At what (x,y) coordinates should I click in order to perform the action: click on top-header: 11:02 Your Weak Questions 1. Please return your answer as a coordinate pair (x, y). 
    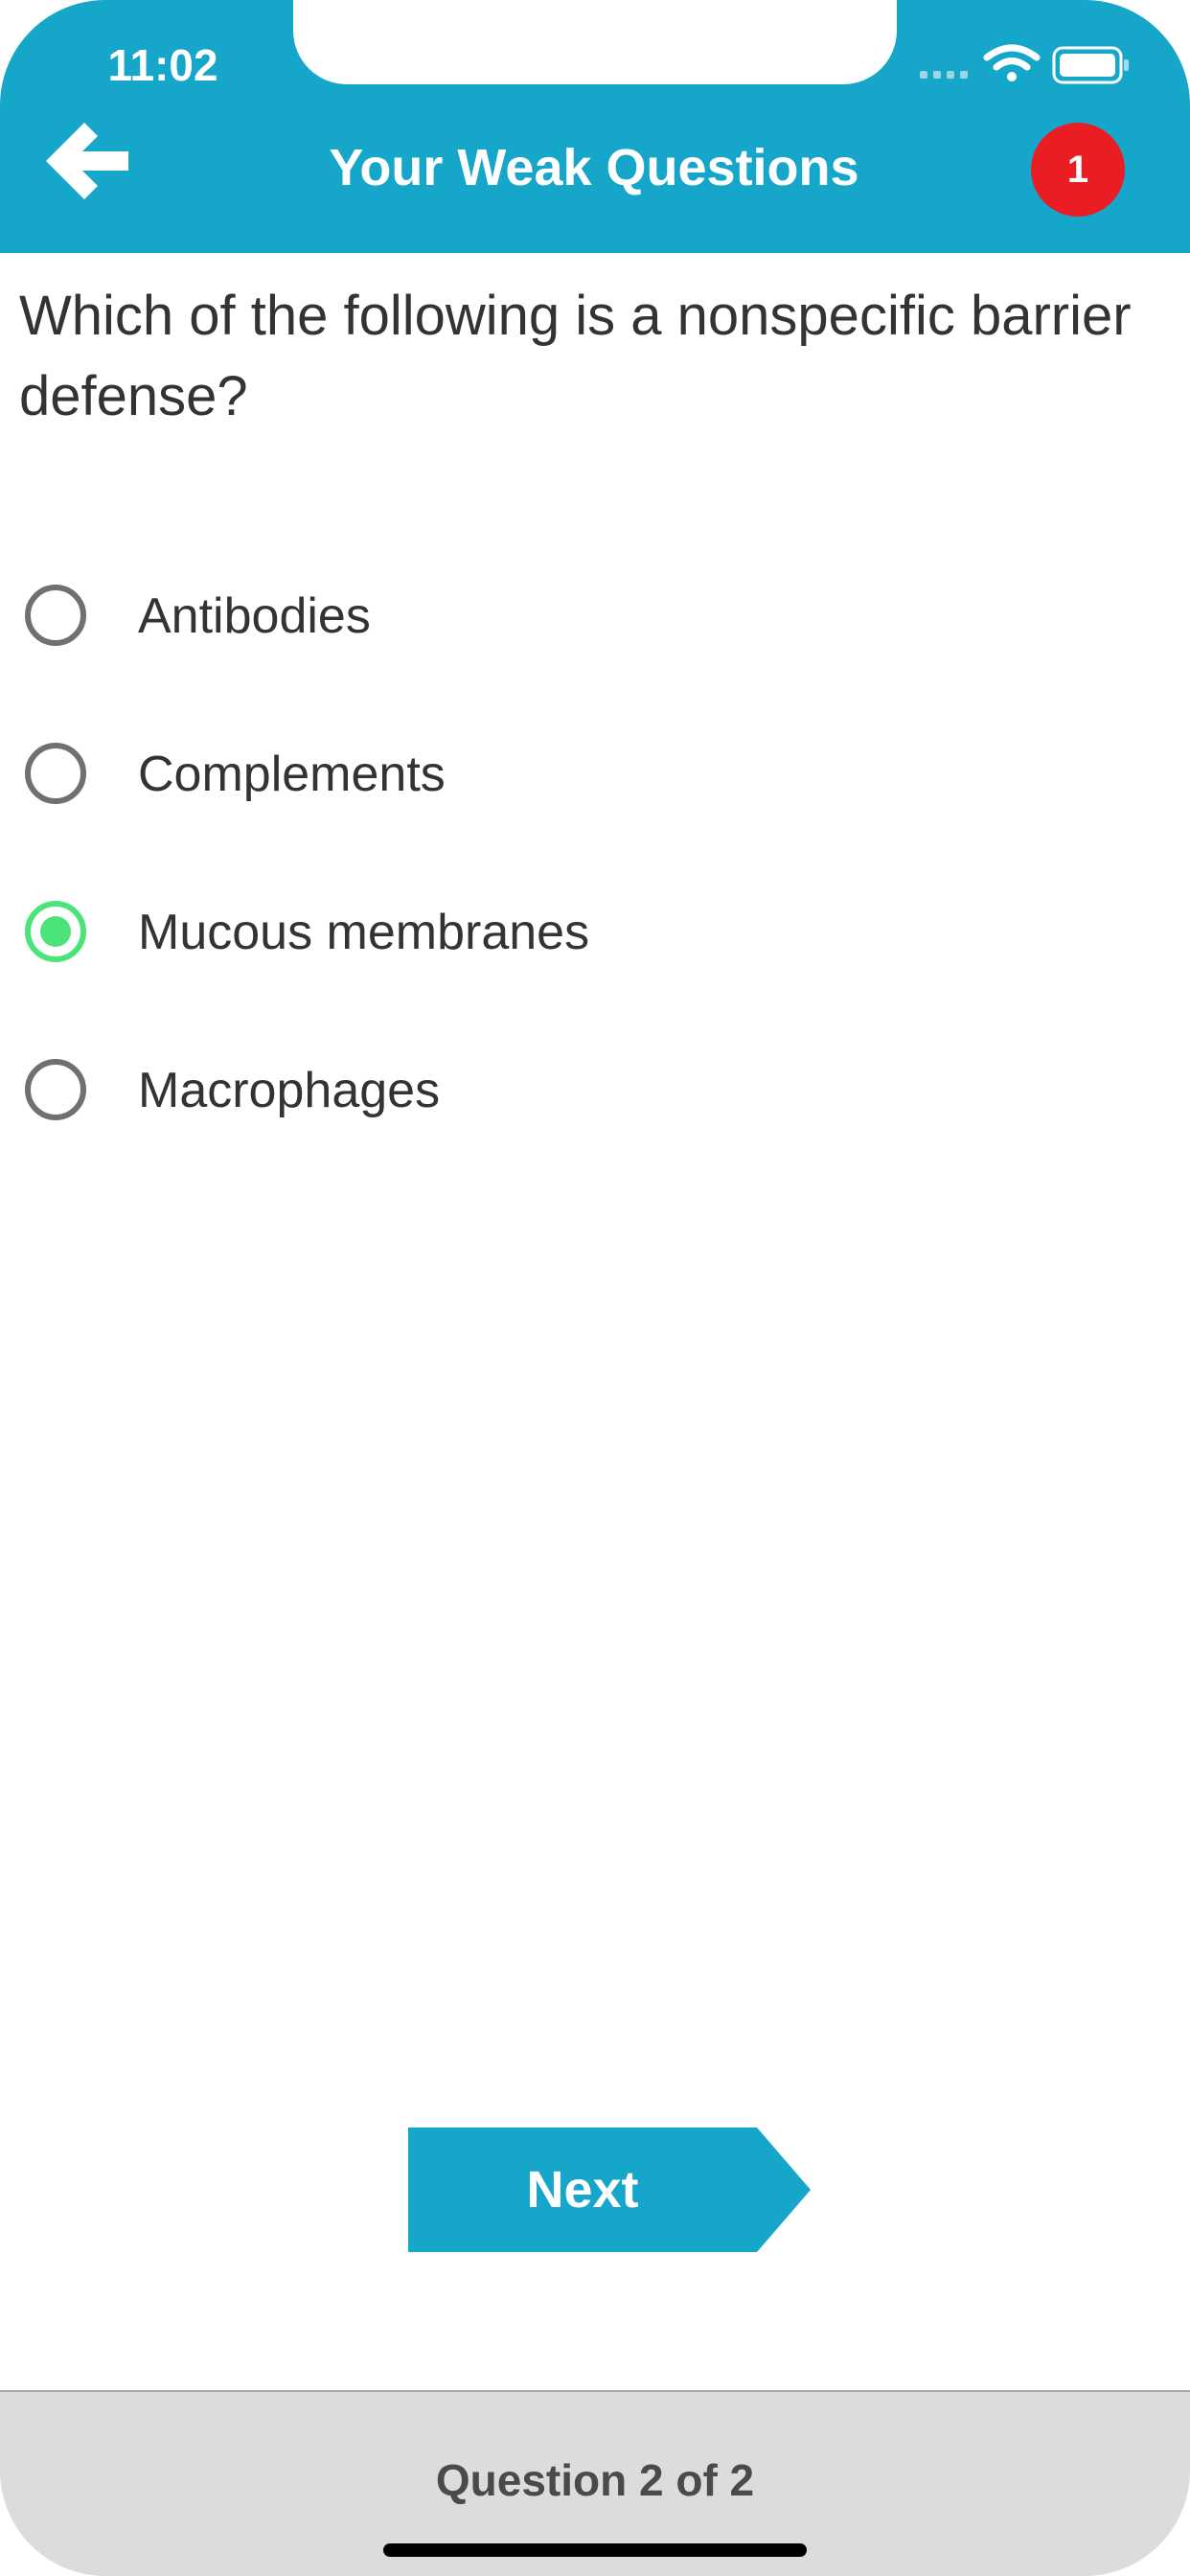
    Looking at the image, I should click on (595, 126).